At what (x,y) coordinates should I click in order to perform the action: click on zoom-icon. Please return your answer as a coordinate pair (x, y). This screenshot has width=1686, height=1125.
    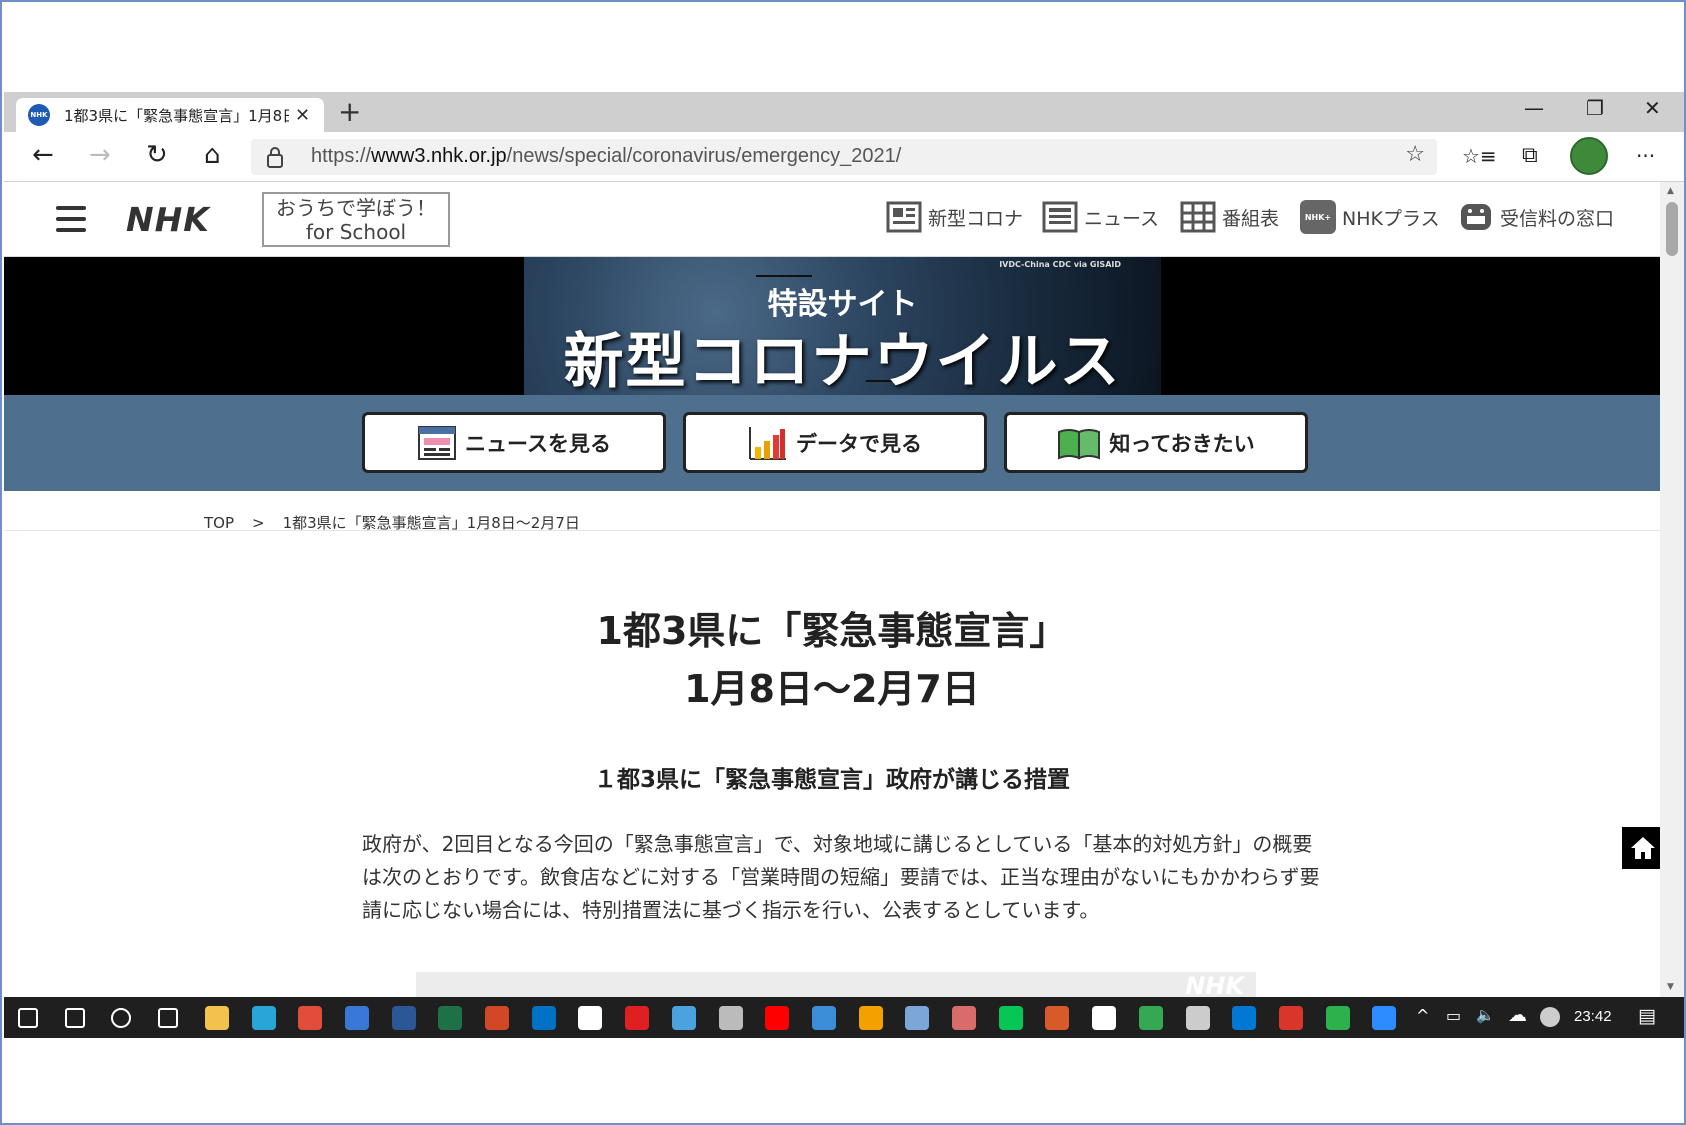
    Looking at the image, I should click on (1384, 1018).